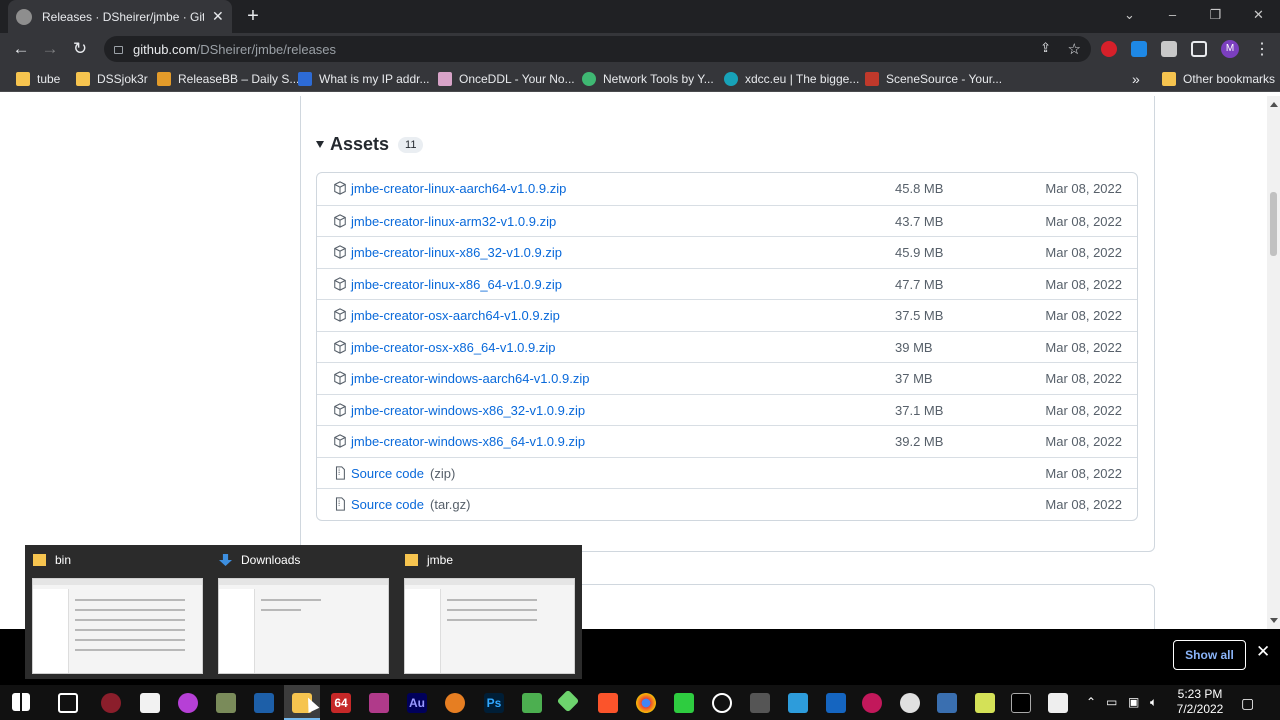  I want to click on thumbnail-window: Downloads, so click(301, 612).